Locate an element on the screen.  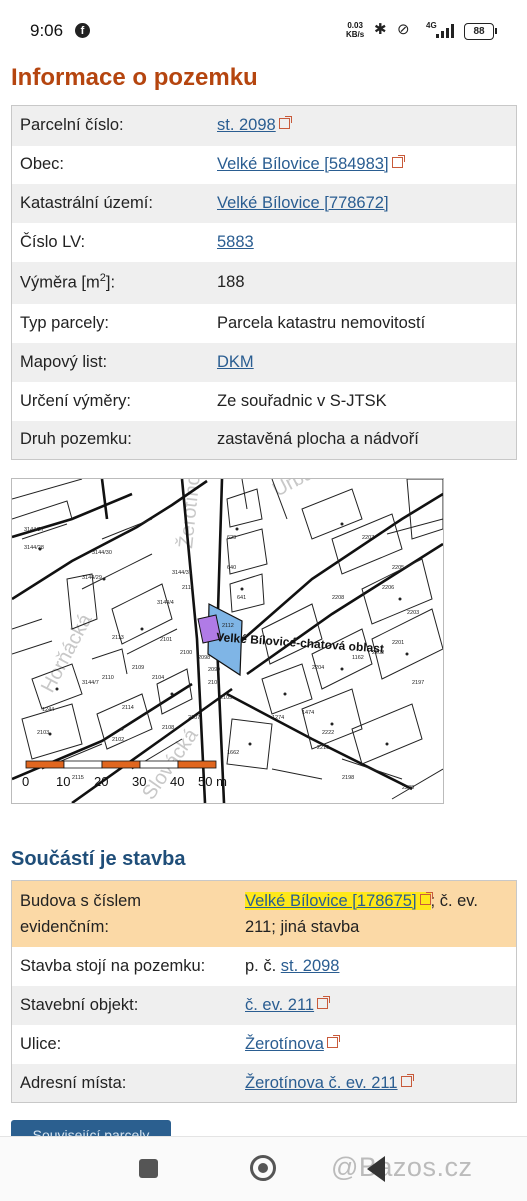
building-link: Žerotínova is located at coordinates (284, 1044).